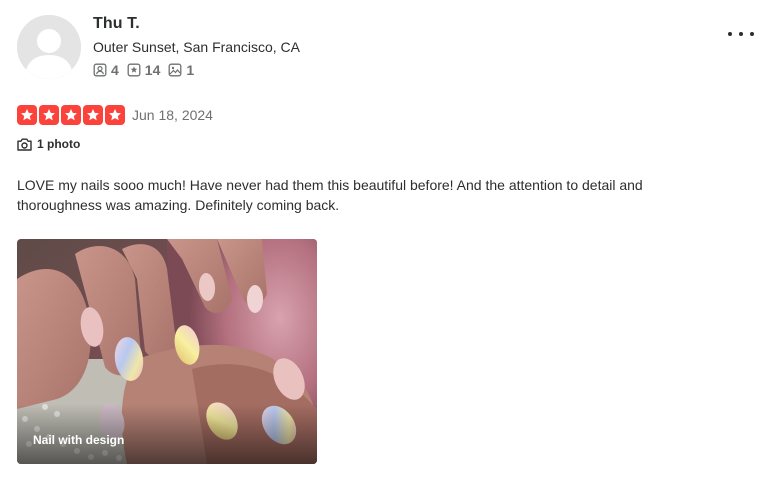  What do you see at coordinates (190, 70) in the screenshot?
I see `photos-count-value: 1` at bounding box center [190, 70].